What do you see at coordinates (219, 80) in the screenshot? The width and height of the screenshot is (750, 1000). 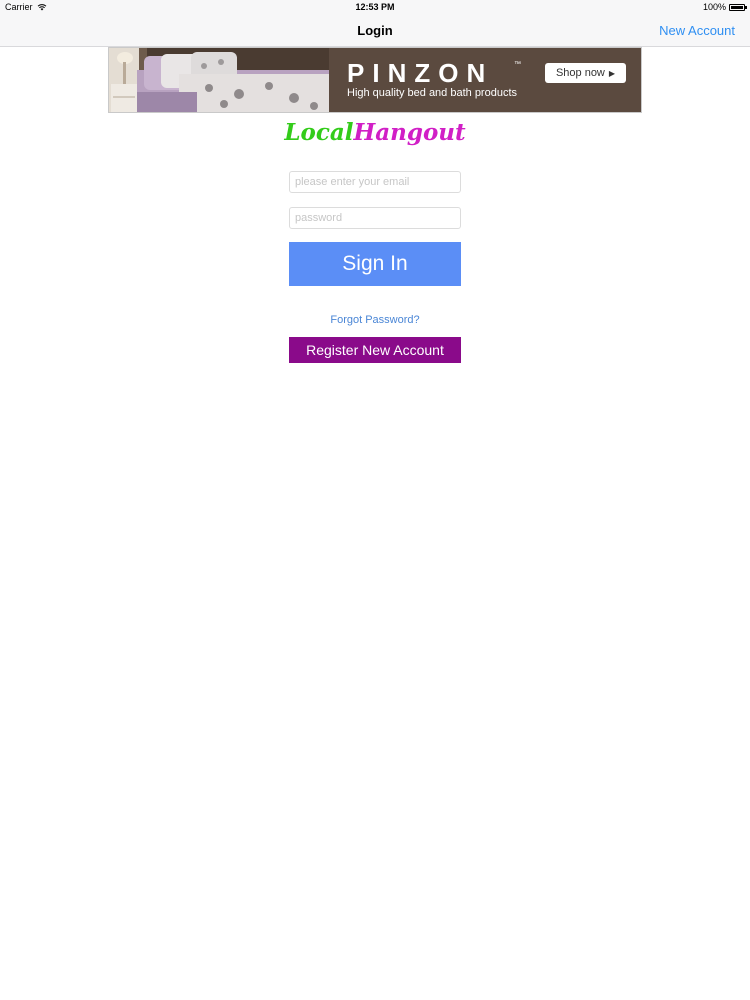 I see `ad-bedroom-photo` at bounding box center [219, 80].